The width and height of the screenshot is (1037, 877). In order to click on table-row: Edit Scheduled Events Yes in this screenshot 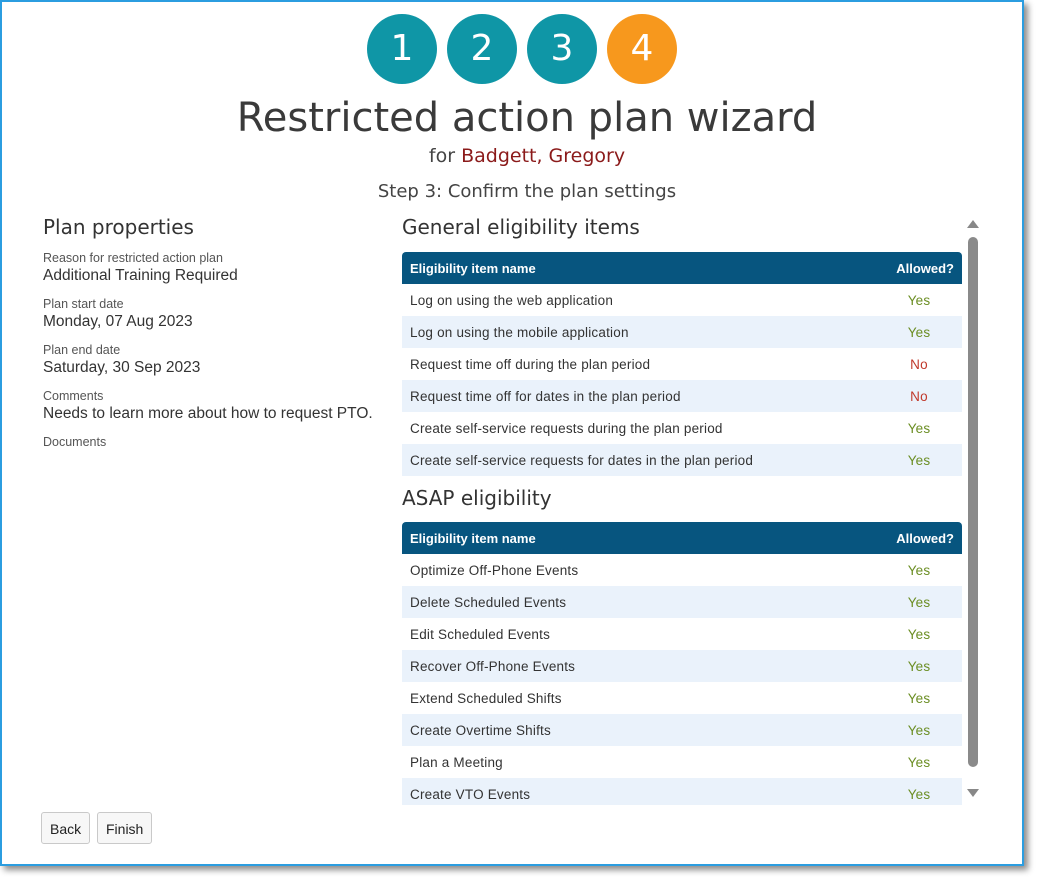, I will do `click(682, 634)`.